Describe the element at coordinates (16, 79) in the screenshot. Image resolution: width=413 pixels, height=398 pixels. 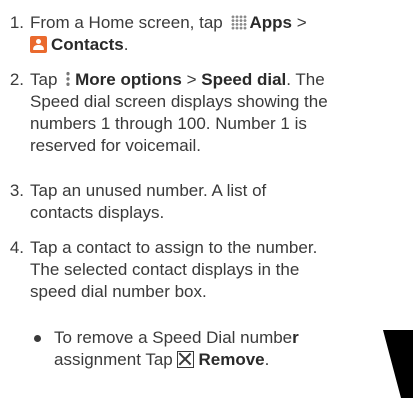
I see `step-number: 2.` at that location.